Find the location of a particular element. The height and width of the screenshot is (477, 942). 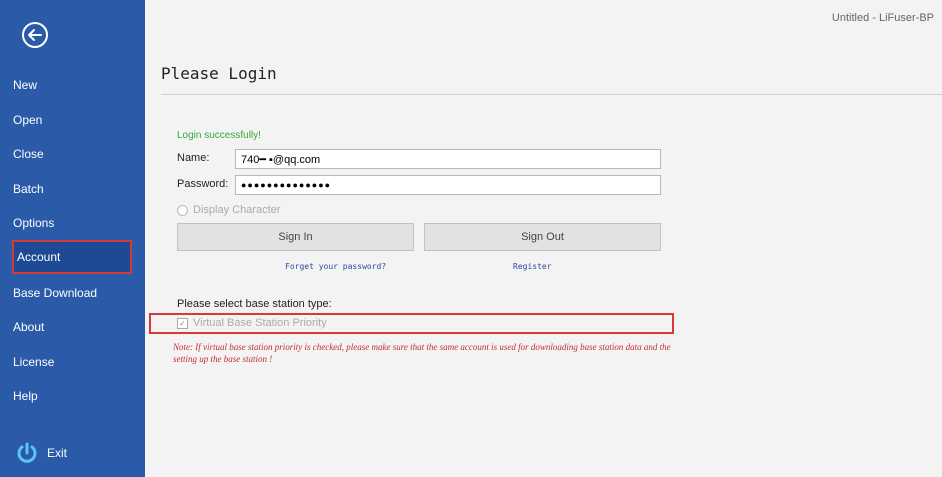

page-title: Please Login is located at coordinates (219, 73).